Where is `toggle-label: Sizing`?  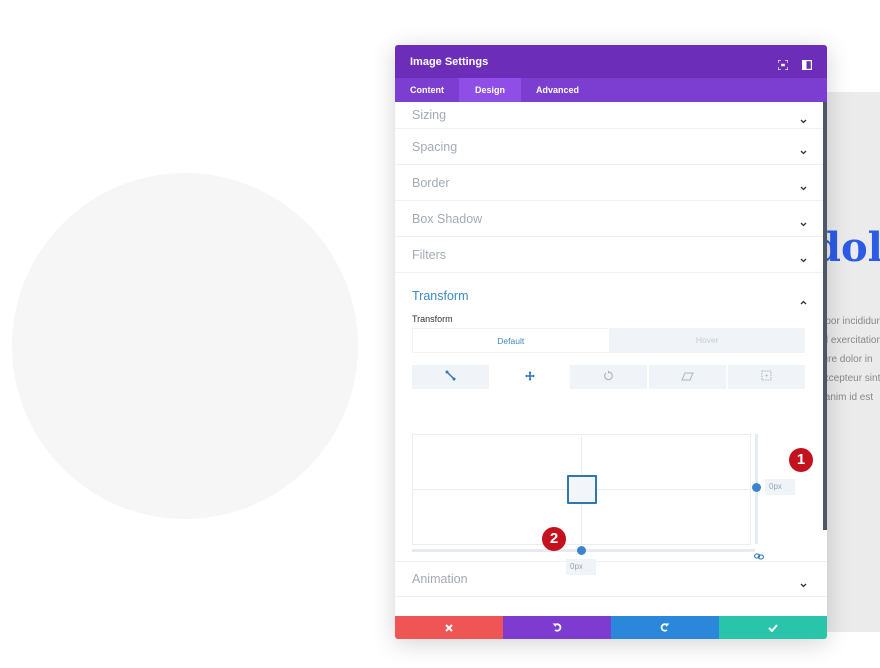 toggle-label: Sizing is located at coordinates (429, 115).